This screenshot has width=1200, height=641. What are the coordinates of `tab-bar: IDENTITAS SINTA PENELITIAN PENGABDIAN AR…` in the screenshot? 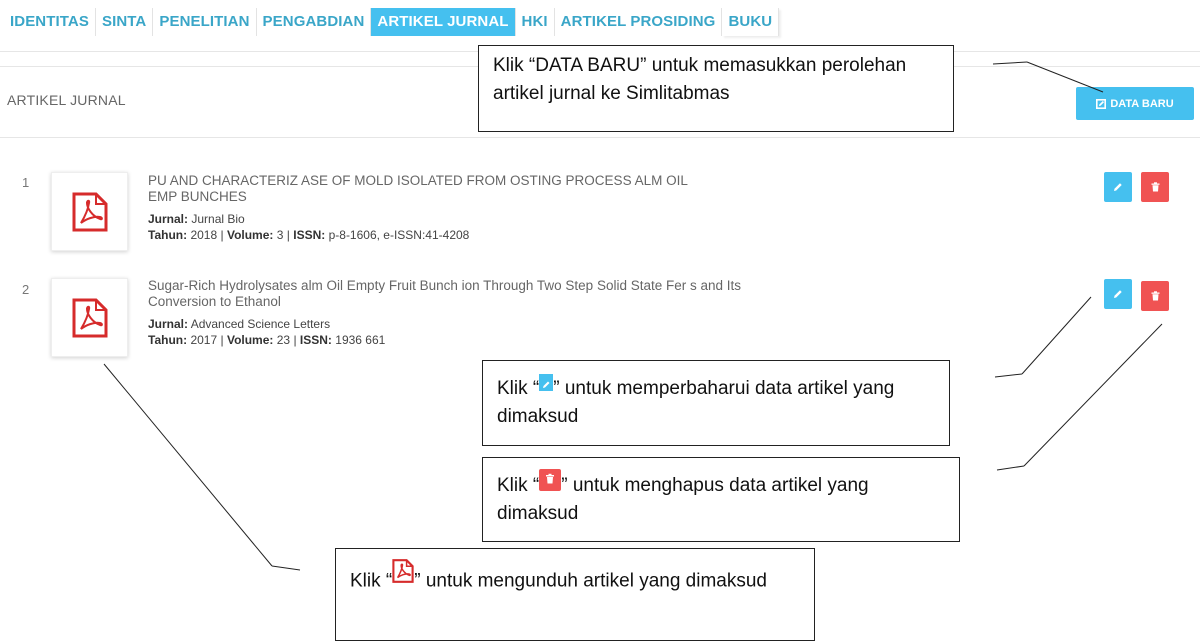 It's located at (392, 22).